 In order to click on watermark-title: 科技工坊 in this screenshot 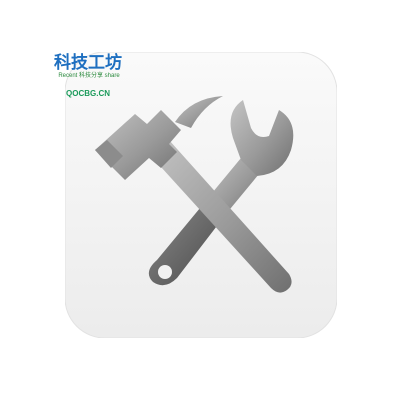, I will do `click(88, 62)`.